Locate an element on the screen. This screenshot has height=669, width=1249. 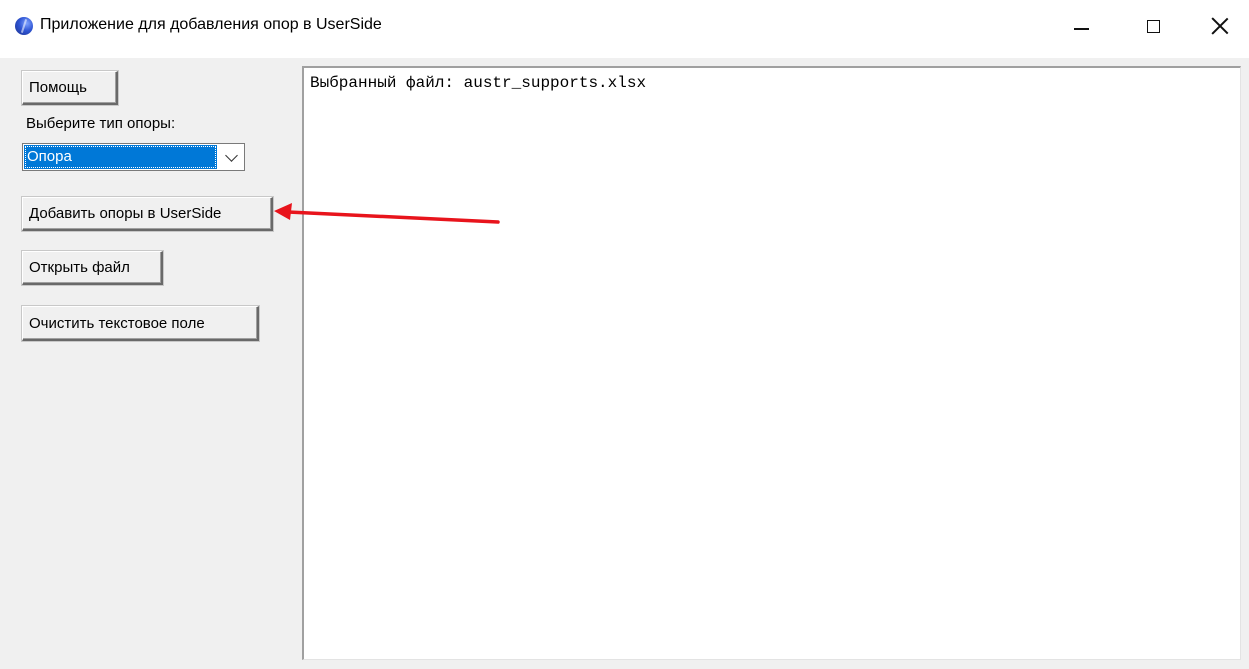
clear-text-button: Очистить текстовое поле is located at coordinates (140, 323).